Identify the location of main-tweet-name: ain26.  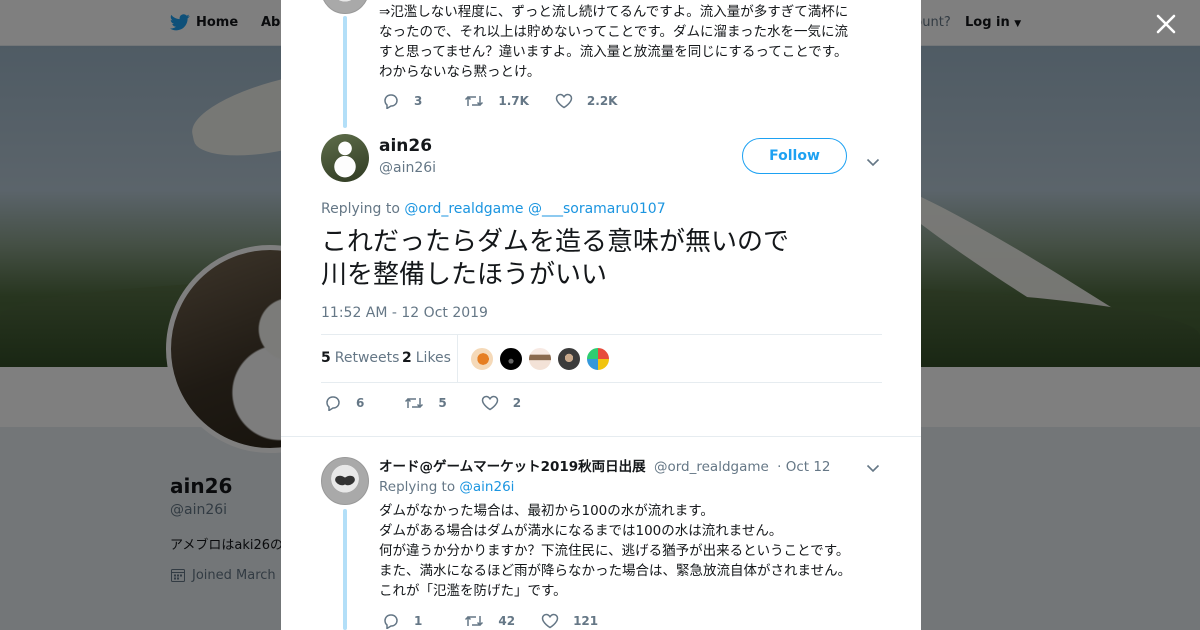
(405, 146).